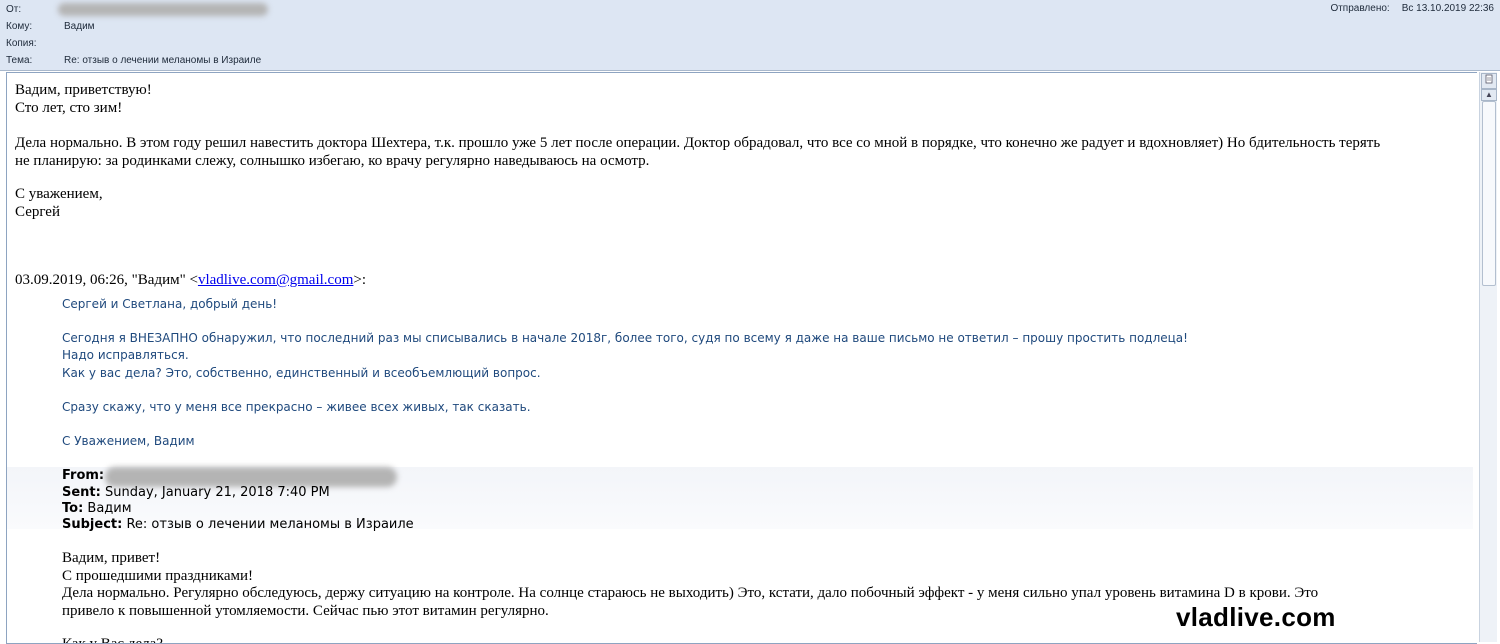  What do you see at coordinates (158, 576) in the screenshot?
I see `quoted-body-line: С прошедшими праздниками!` at bounding box center [158, 576].